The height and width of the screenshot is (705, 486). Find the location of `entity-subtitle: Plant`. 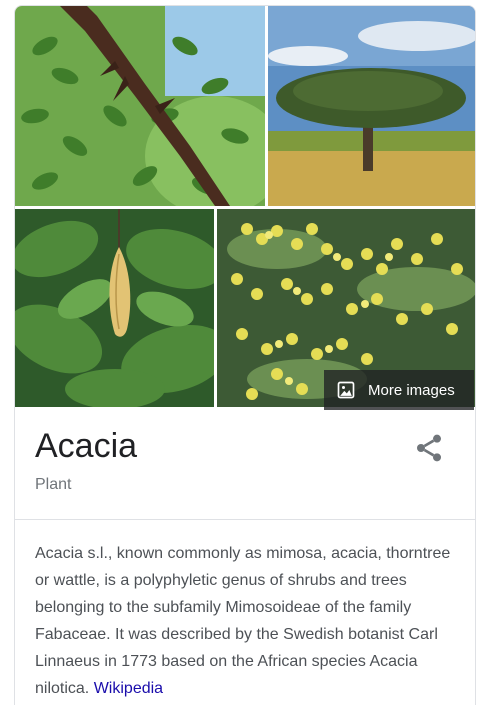

entity-subtitle: Plant is located at coordinates (53, 484).